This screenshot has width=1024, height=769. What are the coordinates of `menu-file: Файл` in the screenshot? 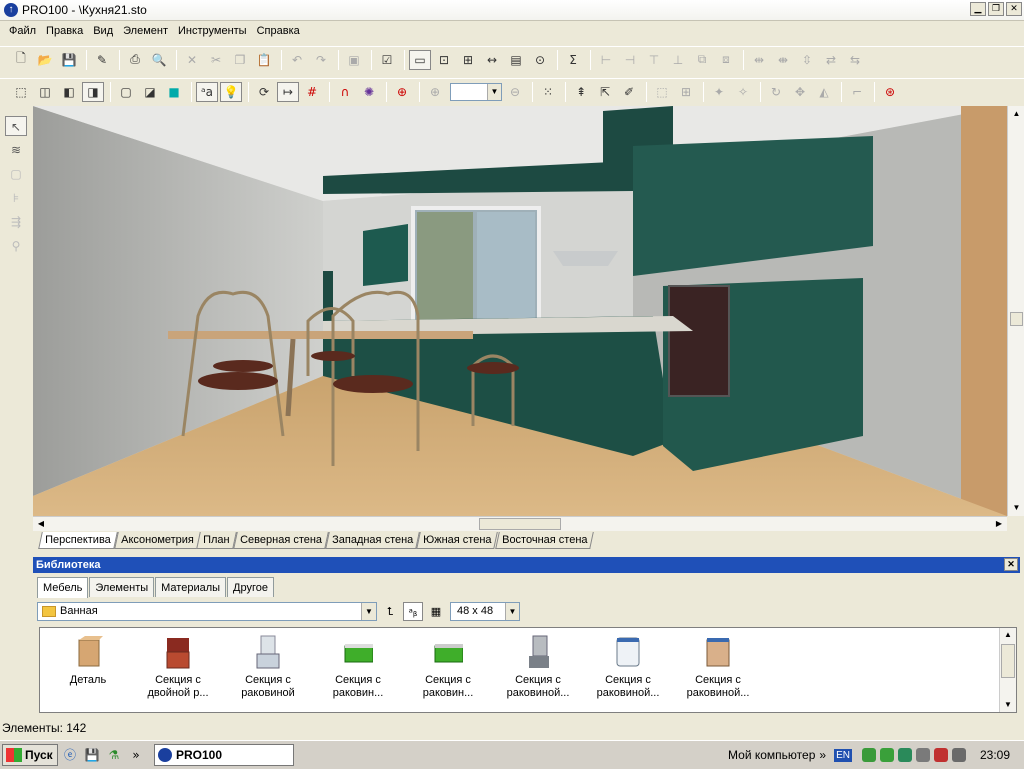 It's located at (22, 31).